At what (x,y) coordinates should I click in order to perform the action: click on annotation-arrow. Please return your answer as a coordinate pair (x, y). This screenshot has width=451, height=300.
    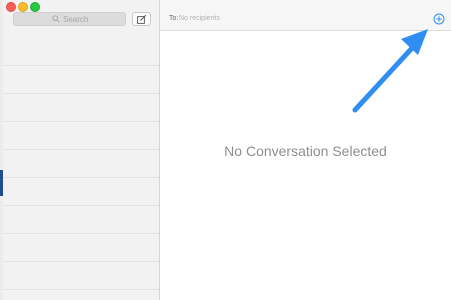
    Looking at the image, I should click on (390, 71).